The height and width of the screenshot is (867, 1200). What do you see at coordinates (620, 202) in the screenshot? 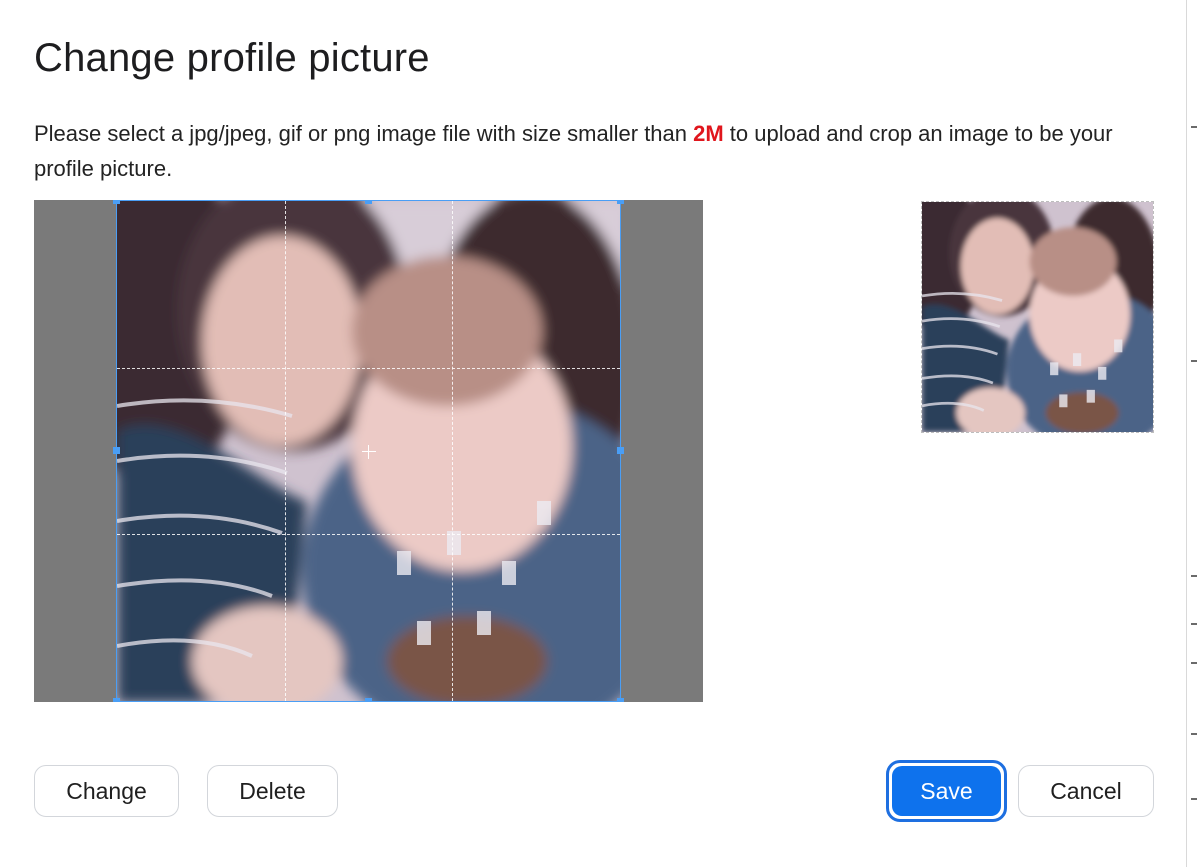
I see `crop-handle-top-right` at bounding box center [620, 202].